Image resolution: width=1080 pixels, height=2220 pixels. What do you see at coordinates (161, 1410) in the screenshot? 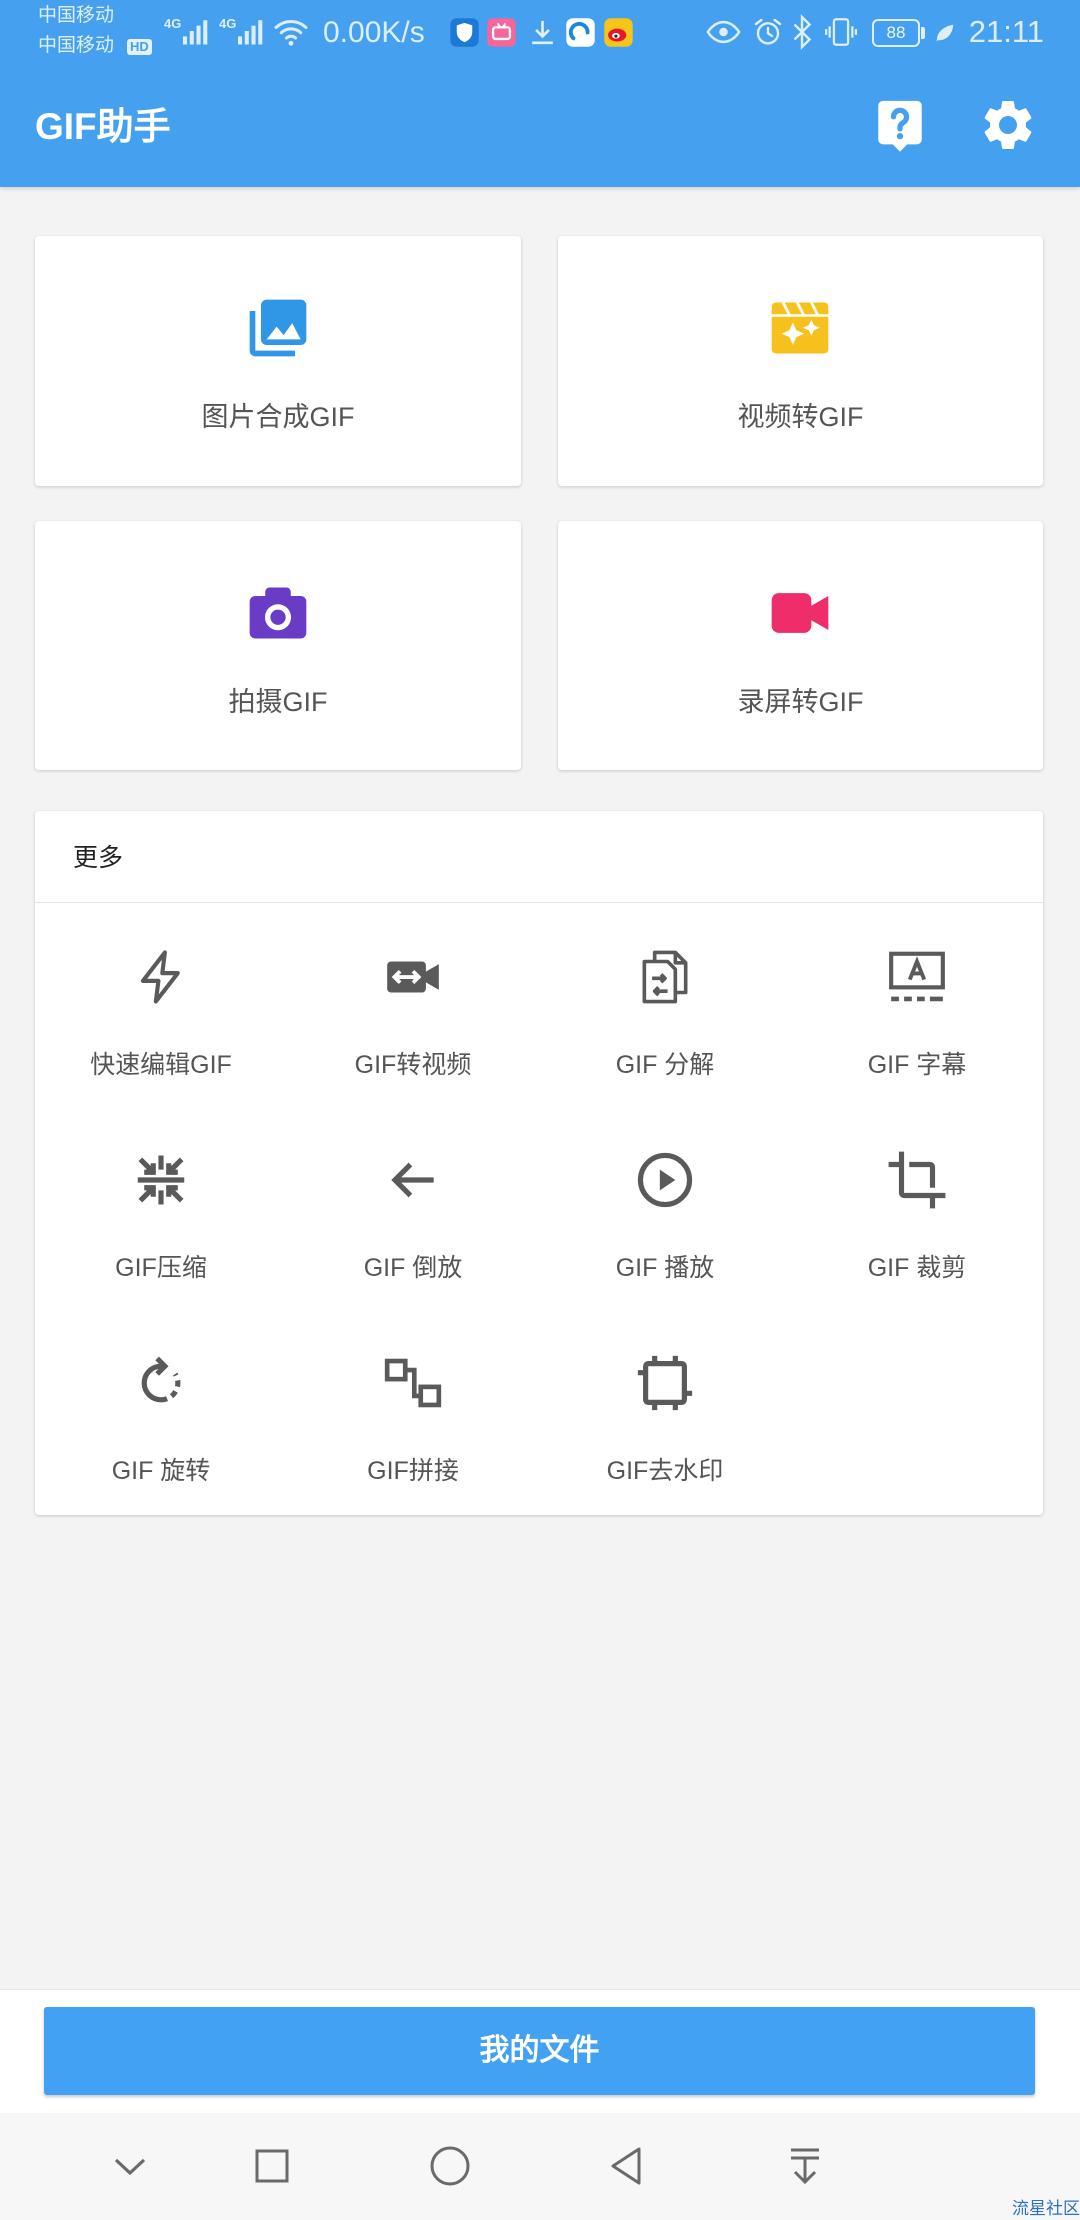
I see `tool-rotate: GIF 旋转` at bounding box center [161, 1410].